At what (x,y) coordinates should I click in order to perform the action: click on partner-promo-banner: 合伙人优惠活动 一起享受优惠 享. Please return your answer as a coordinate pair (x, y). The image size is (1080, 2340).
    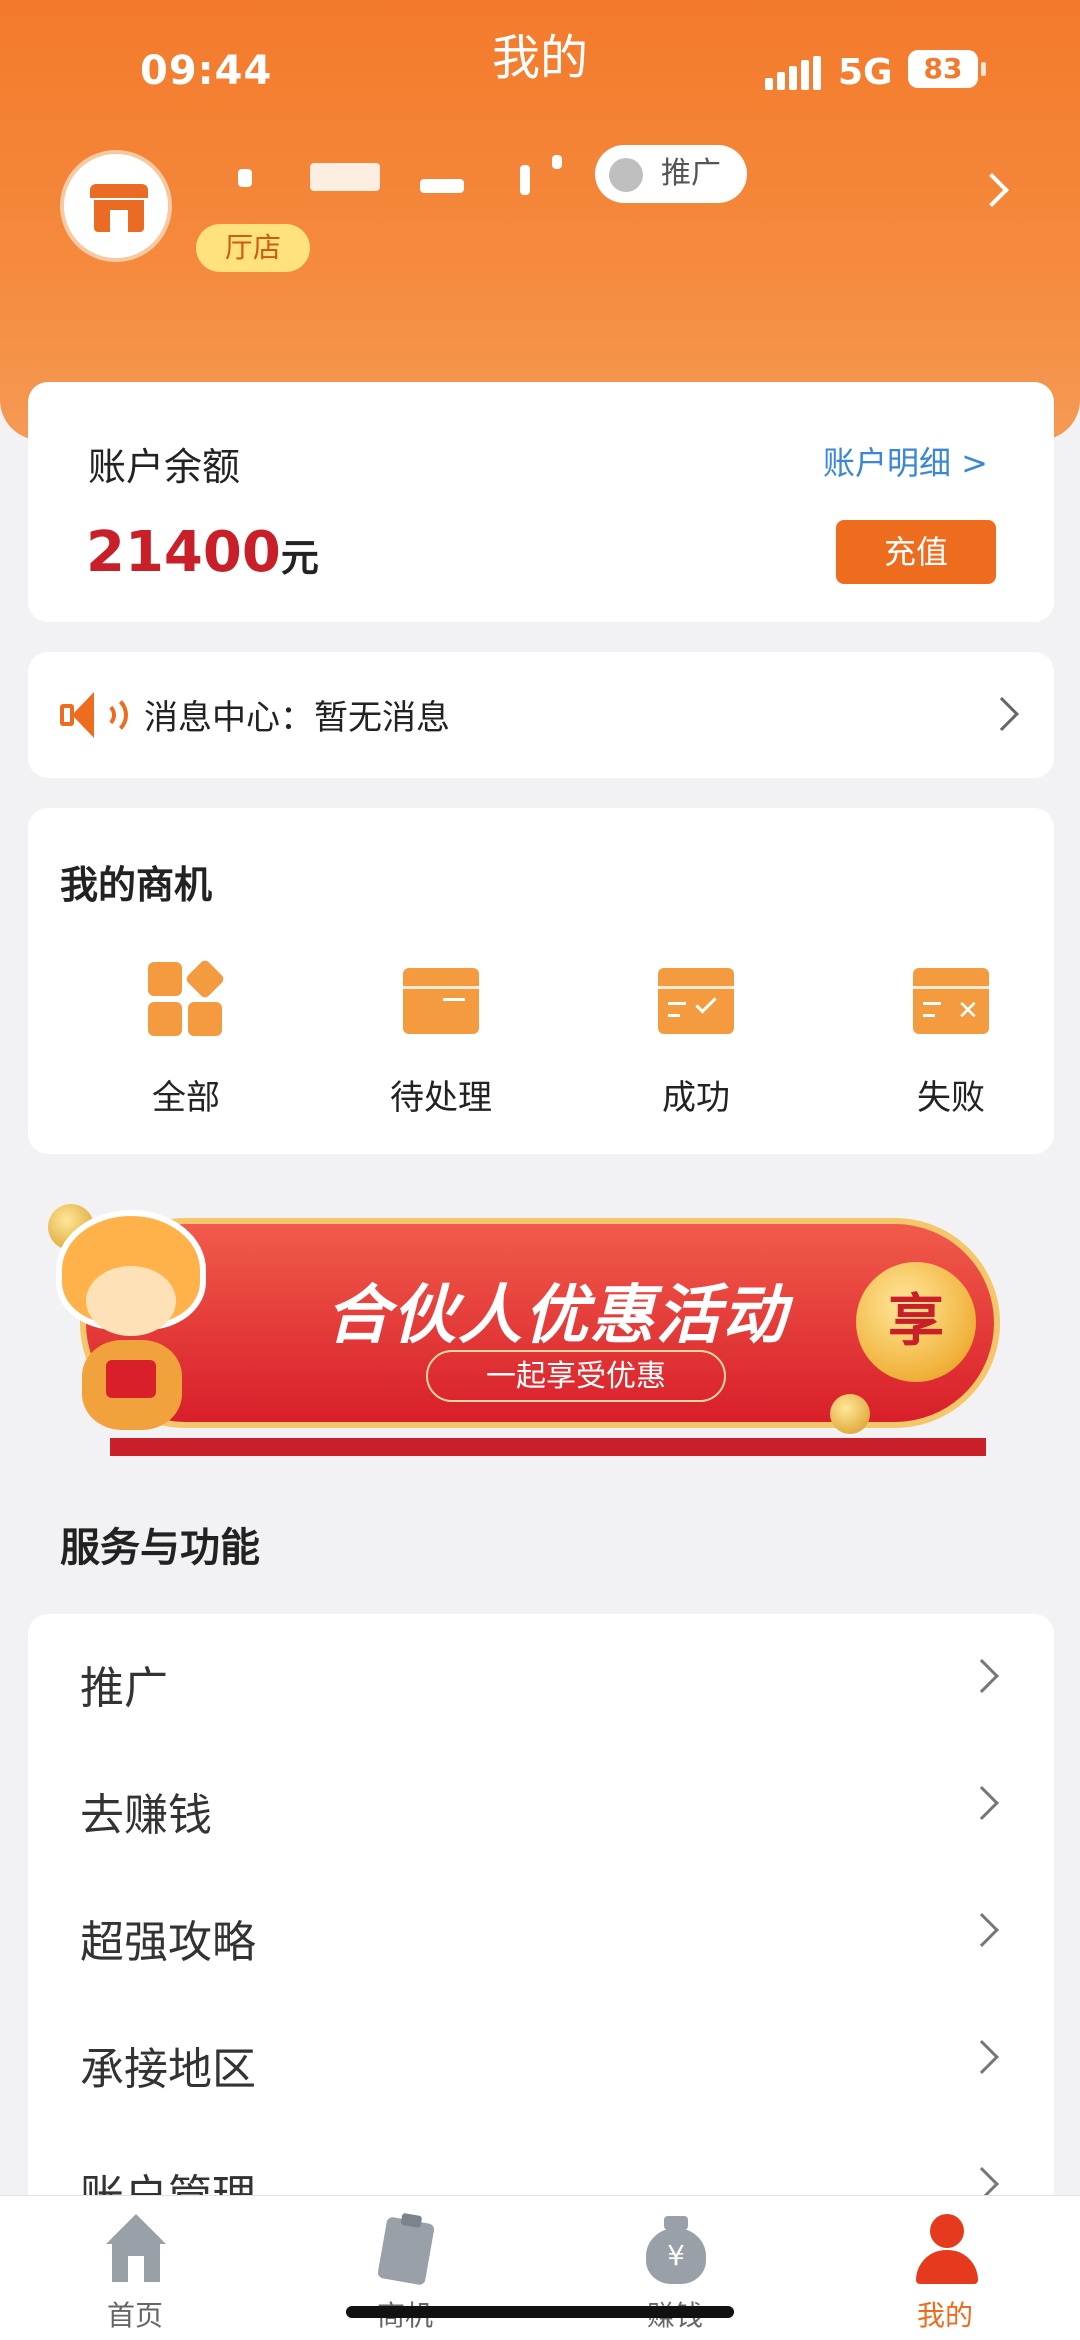
    Looking at the image, I should click on (528, 1333).